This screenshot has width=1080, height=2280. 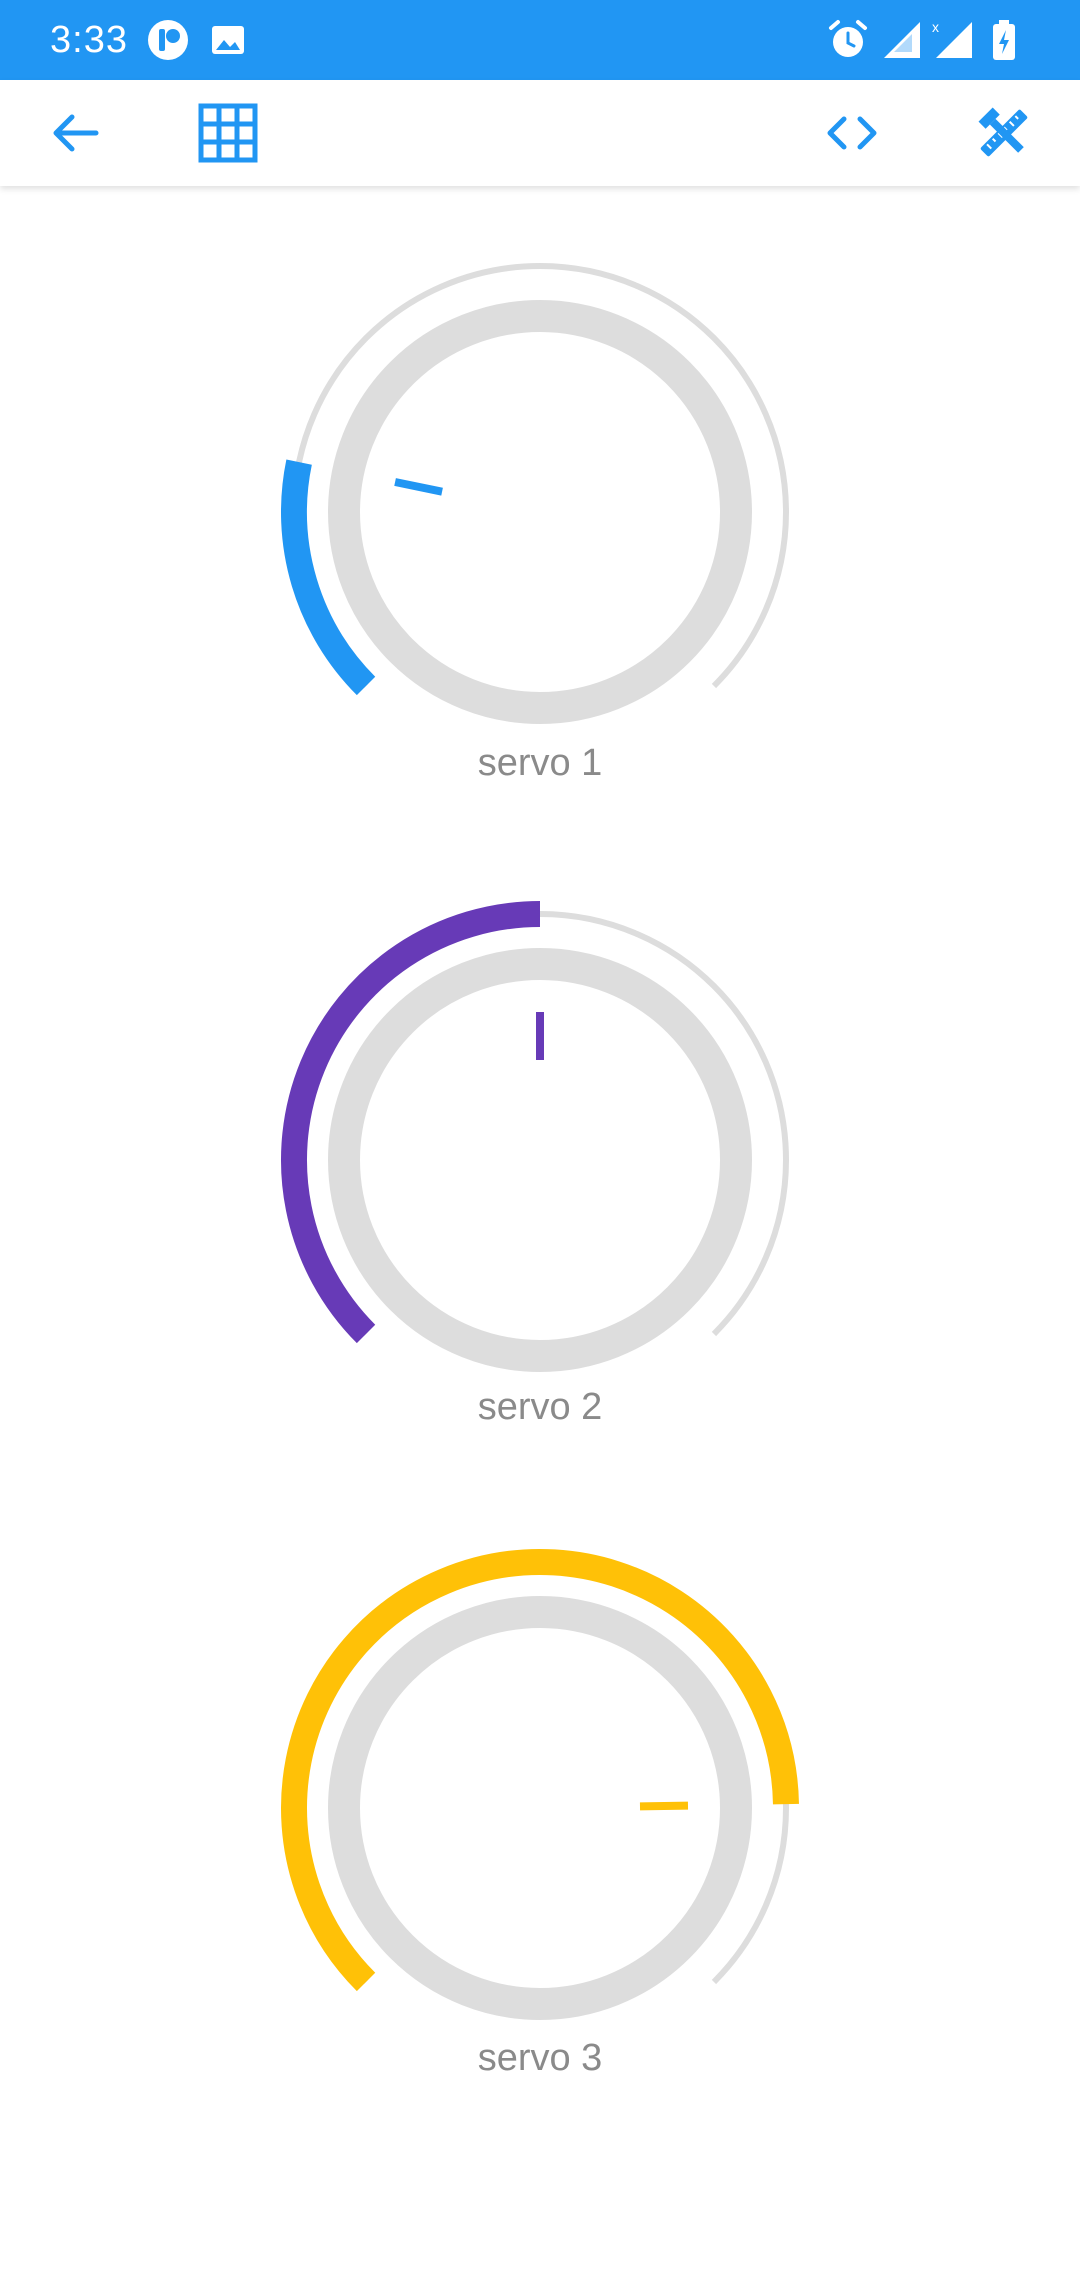 What do you see at coordinates (952, 42) in the screenshot?
I see `signal-no-data-icon: x` at bounding box center [952, 42].